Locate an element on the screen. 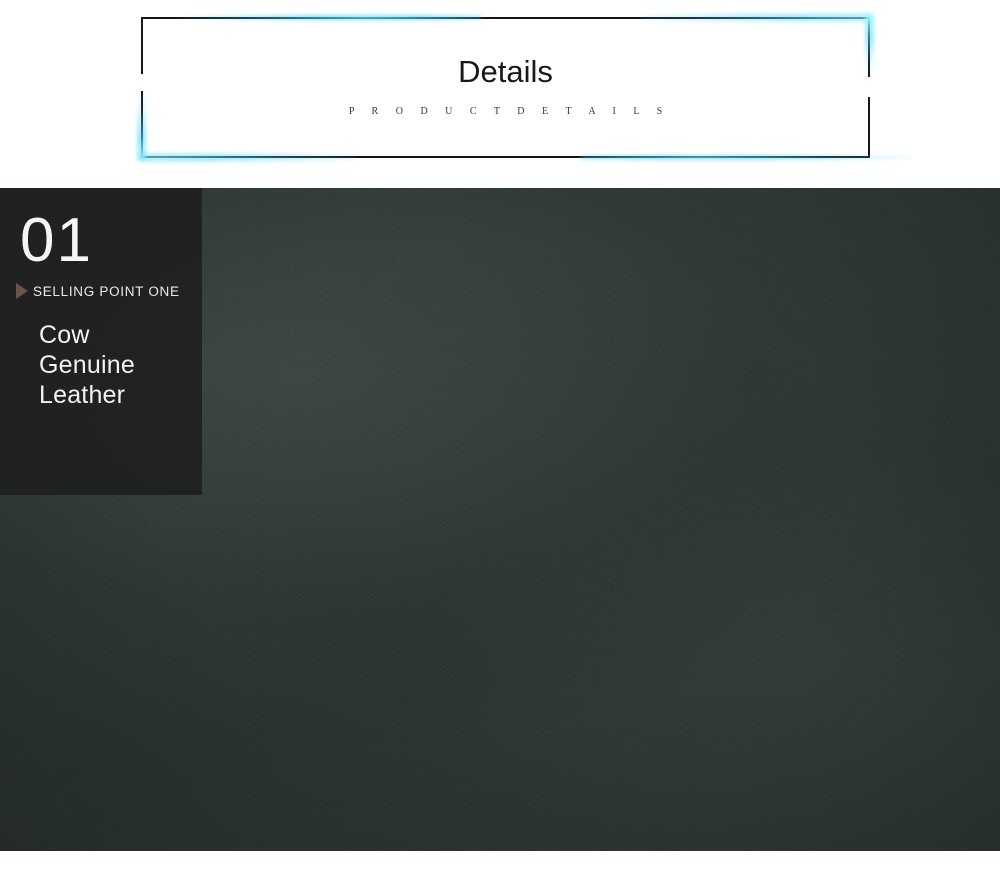 This screenshot has width=1000, height=880. header-text-group: Details P R O D U C T D E T A I L S is located at coordinates (505, 87).